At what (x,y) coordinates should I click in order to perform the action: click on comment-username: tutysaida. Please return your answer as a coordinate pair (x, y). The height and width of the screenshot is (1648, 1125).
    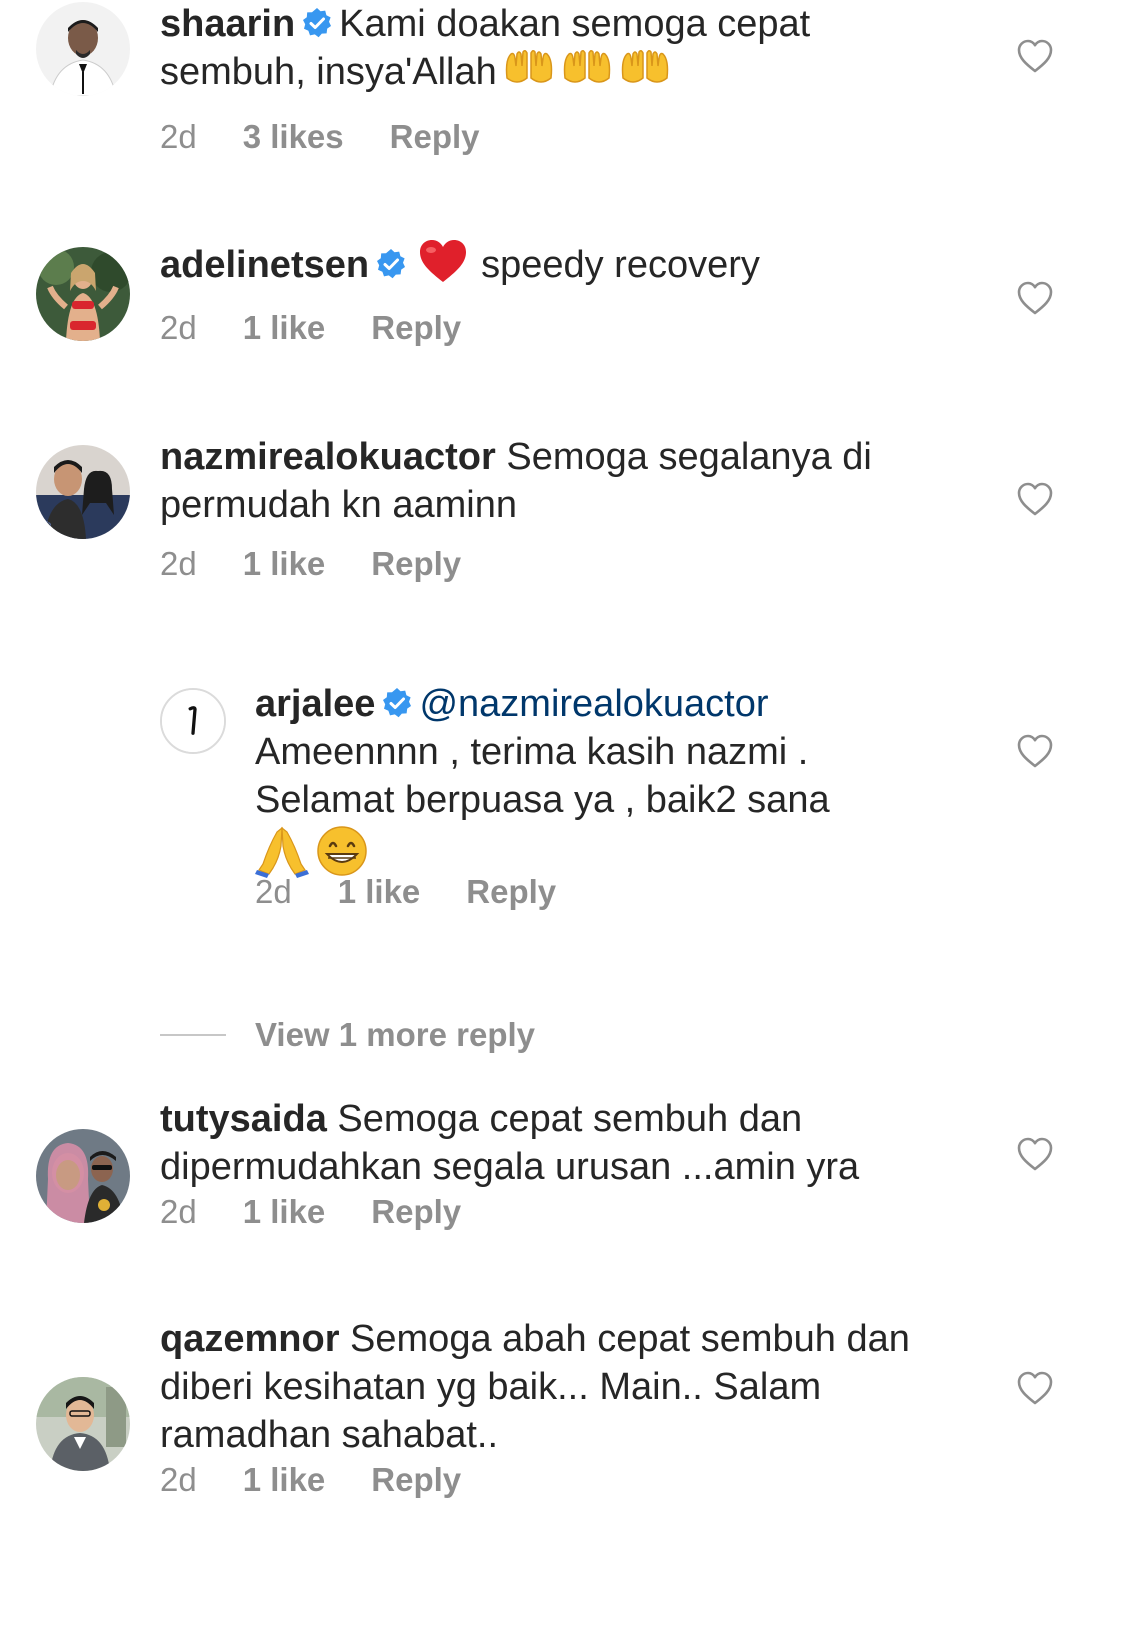
    Looking at the image, I should click on (243, 1119).